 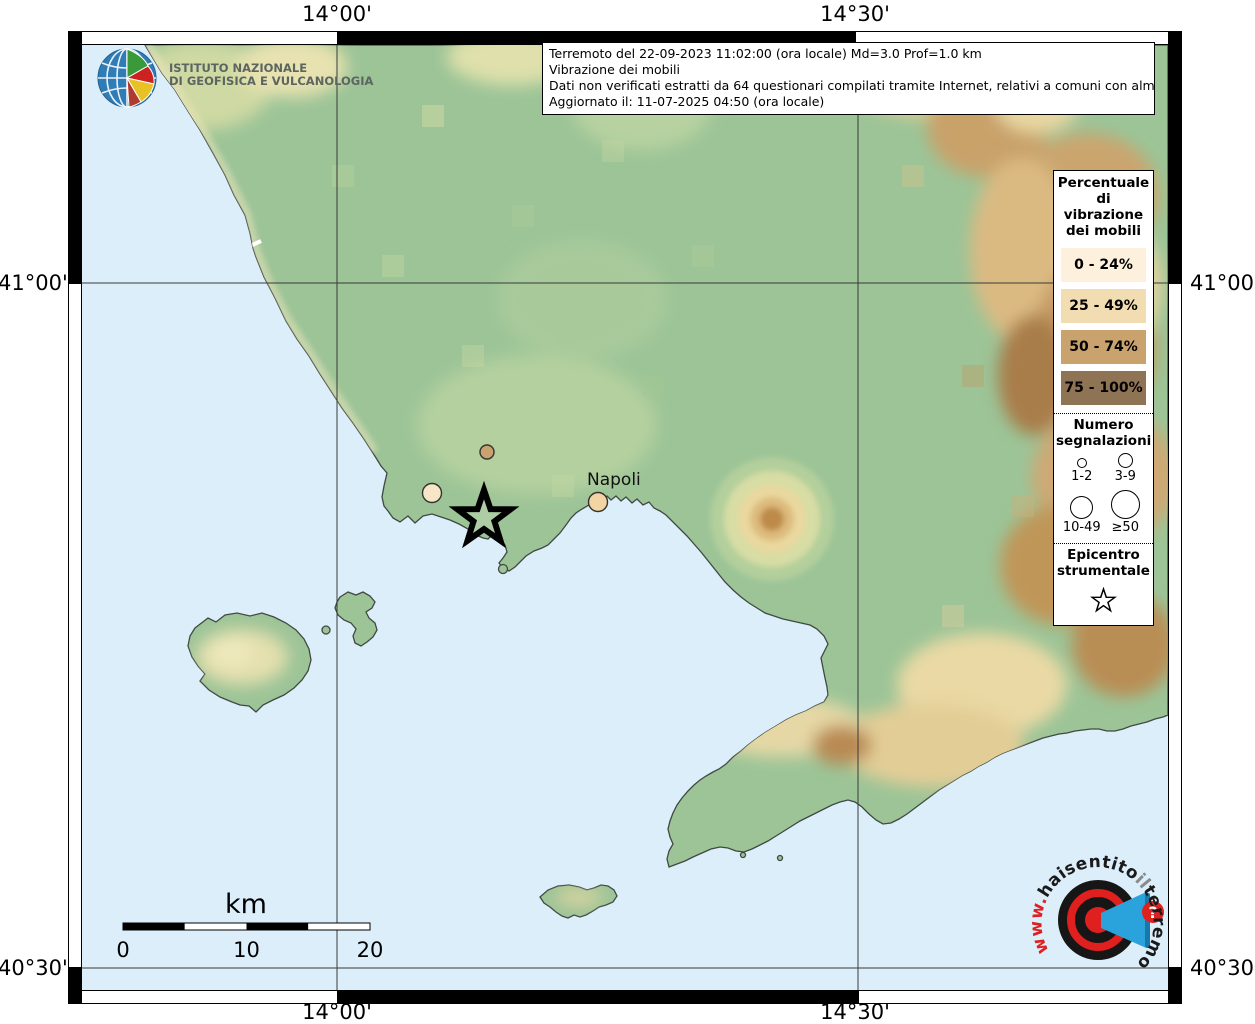 I want to click on legend-reports-section: Numero segnalazioni 1-2 3-9 10-49 ≥50, so click(x=1103, y=474).